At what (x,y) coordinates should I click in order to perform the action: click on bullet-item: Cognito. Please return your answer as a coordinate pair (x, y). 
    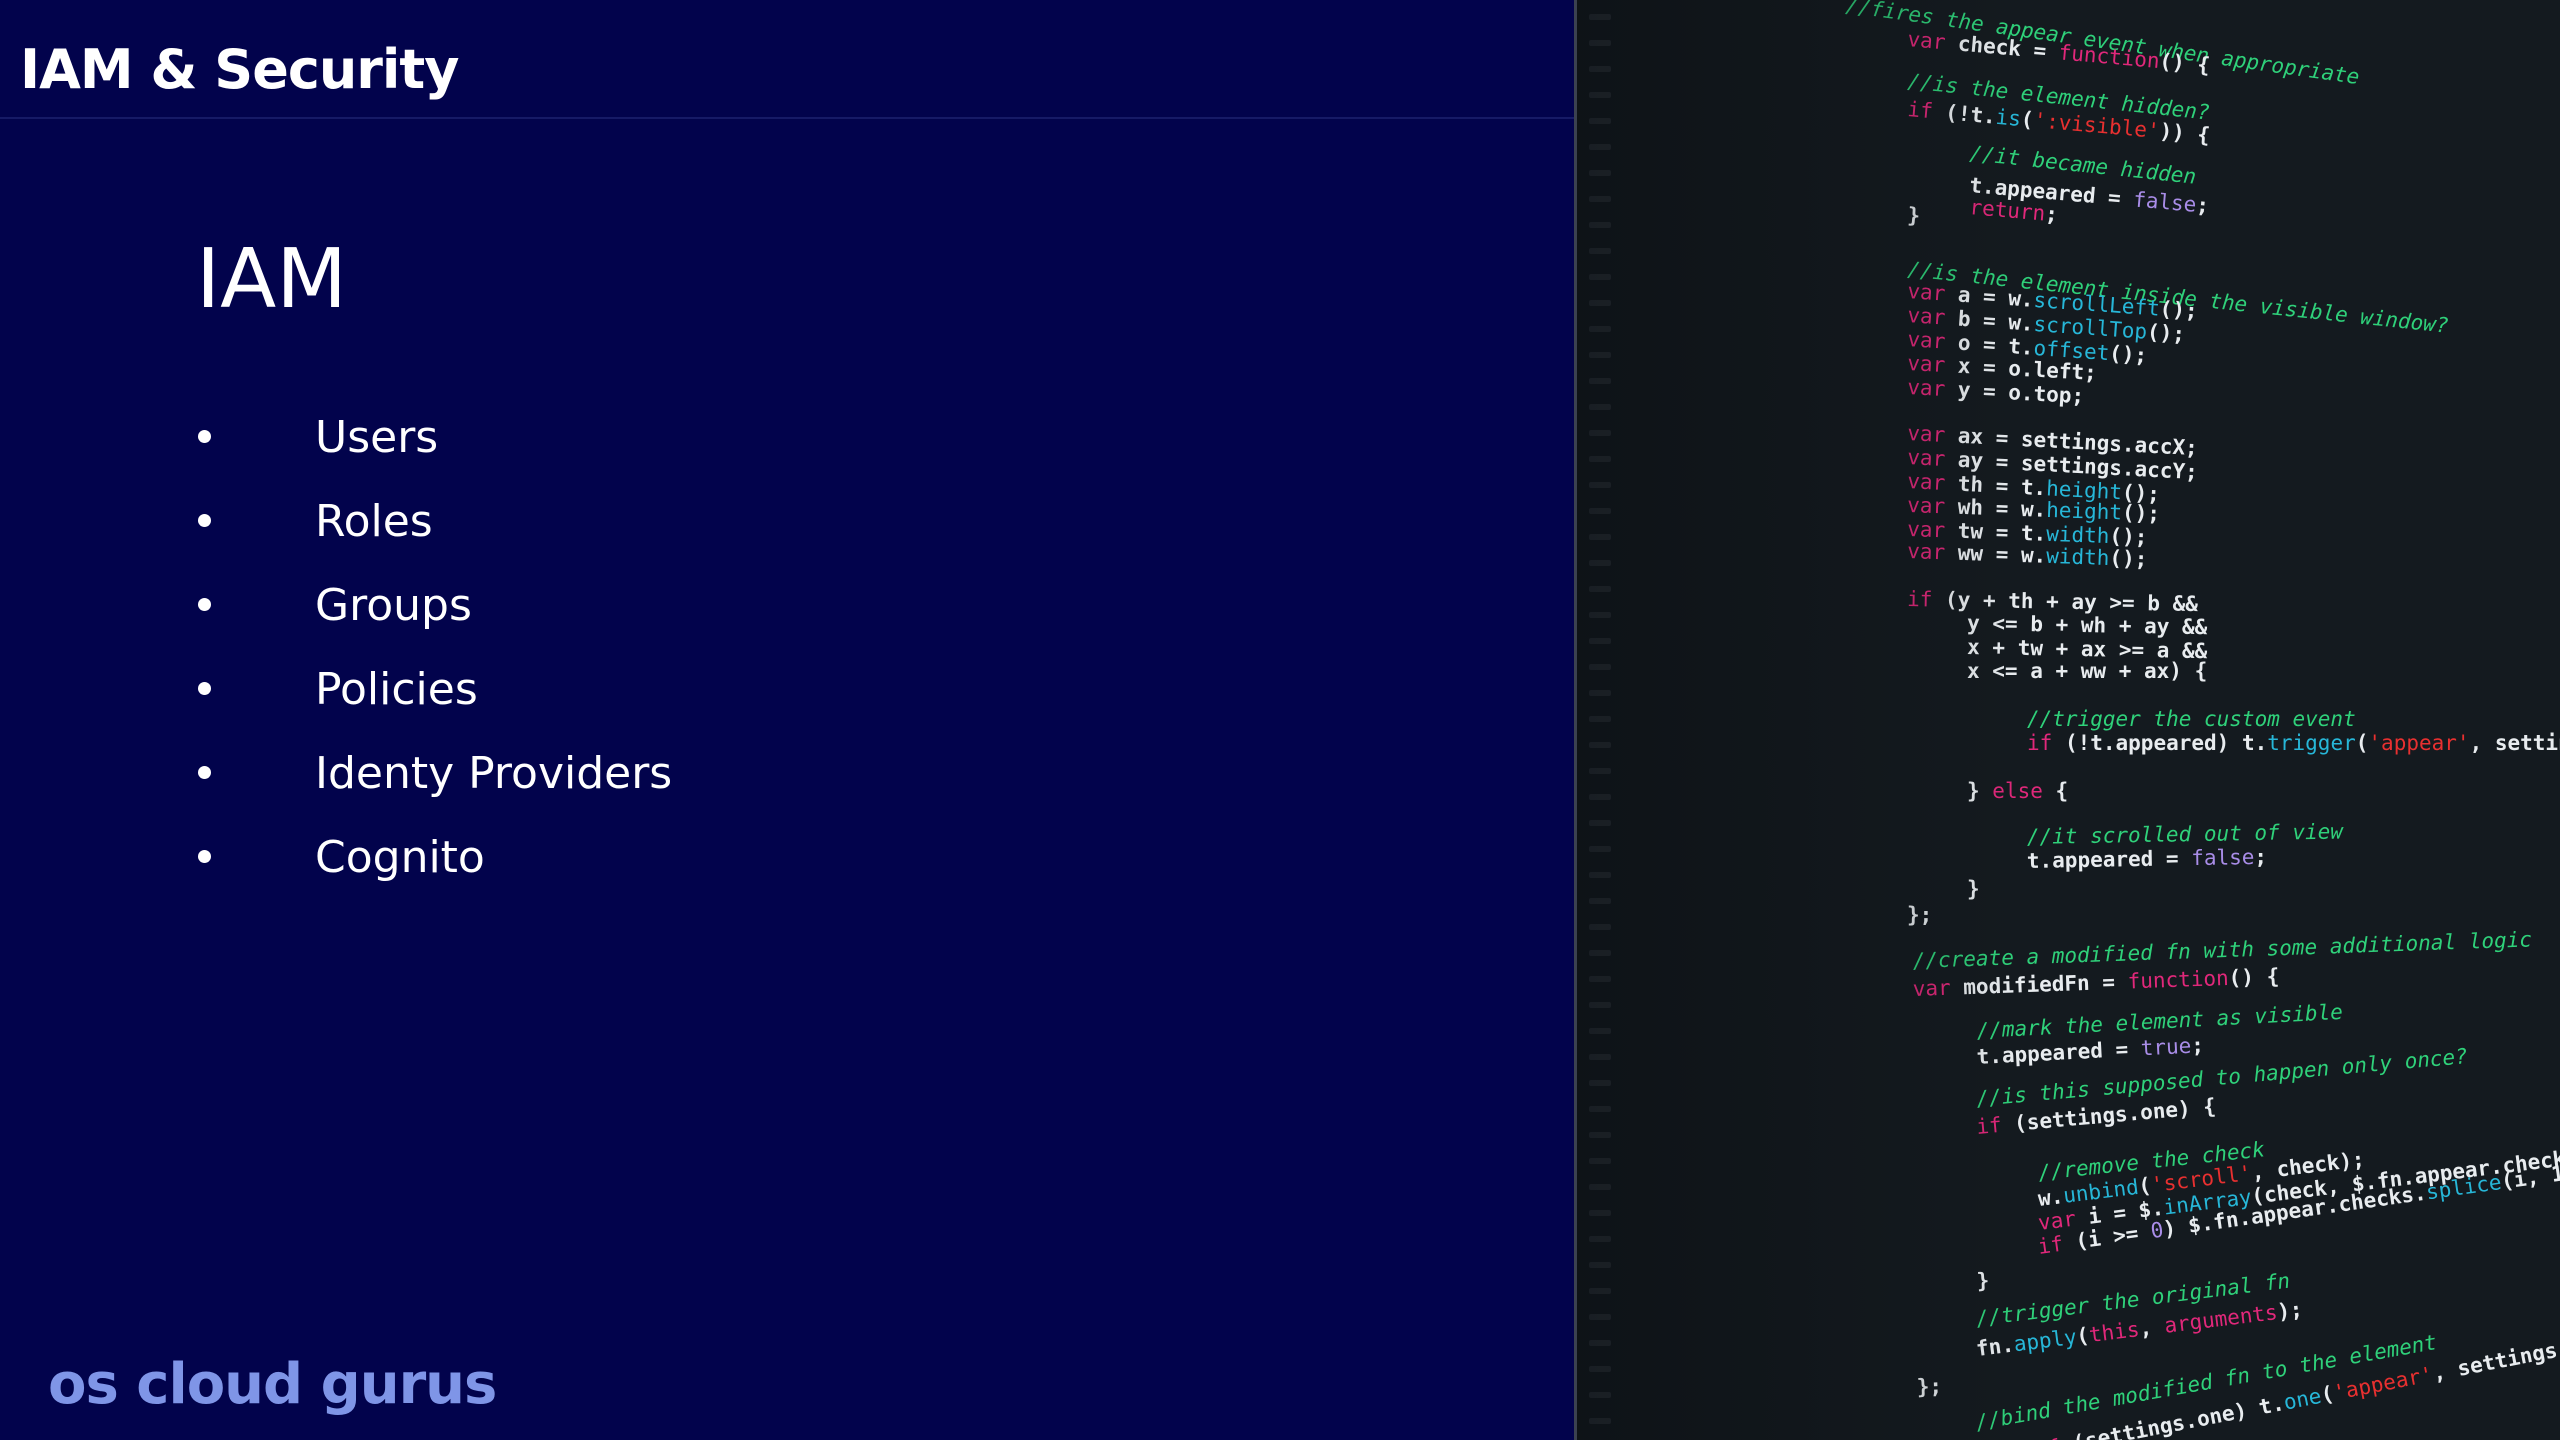
    Looking at the image, I should click on (450, 858).